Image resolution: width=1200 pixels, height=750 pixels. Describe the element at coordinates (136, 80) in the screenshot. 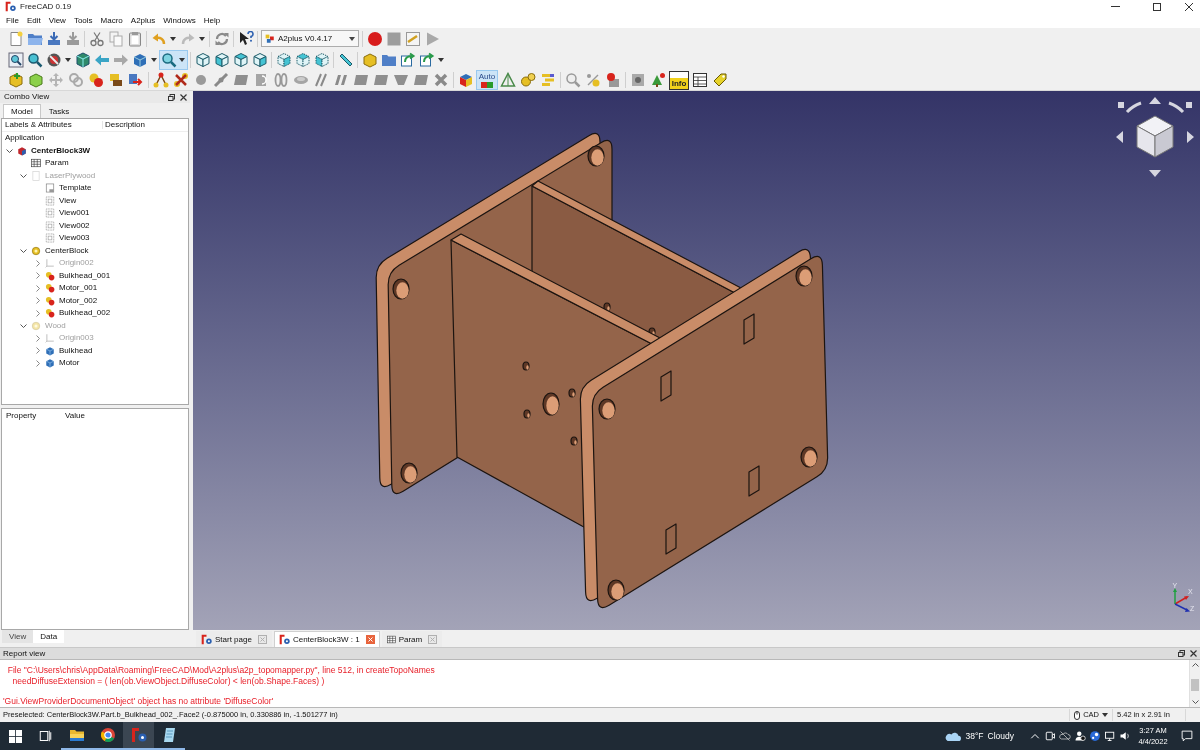

I see `import-arrow-icon` at that location.